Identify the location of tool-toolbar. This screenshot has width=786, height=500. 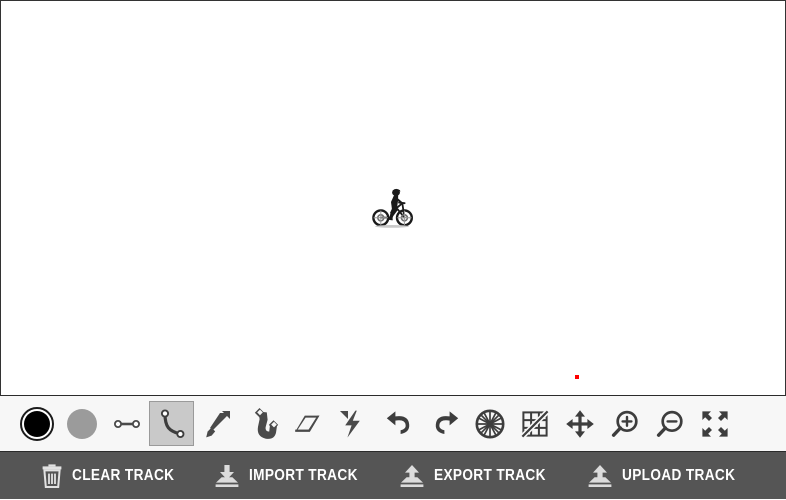
(393, 424).